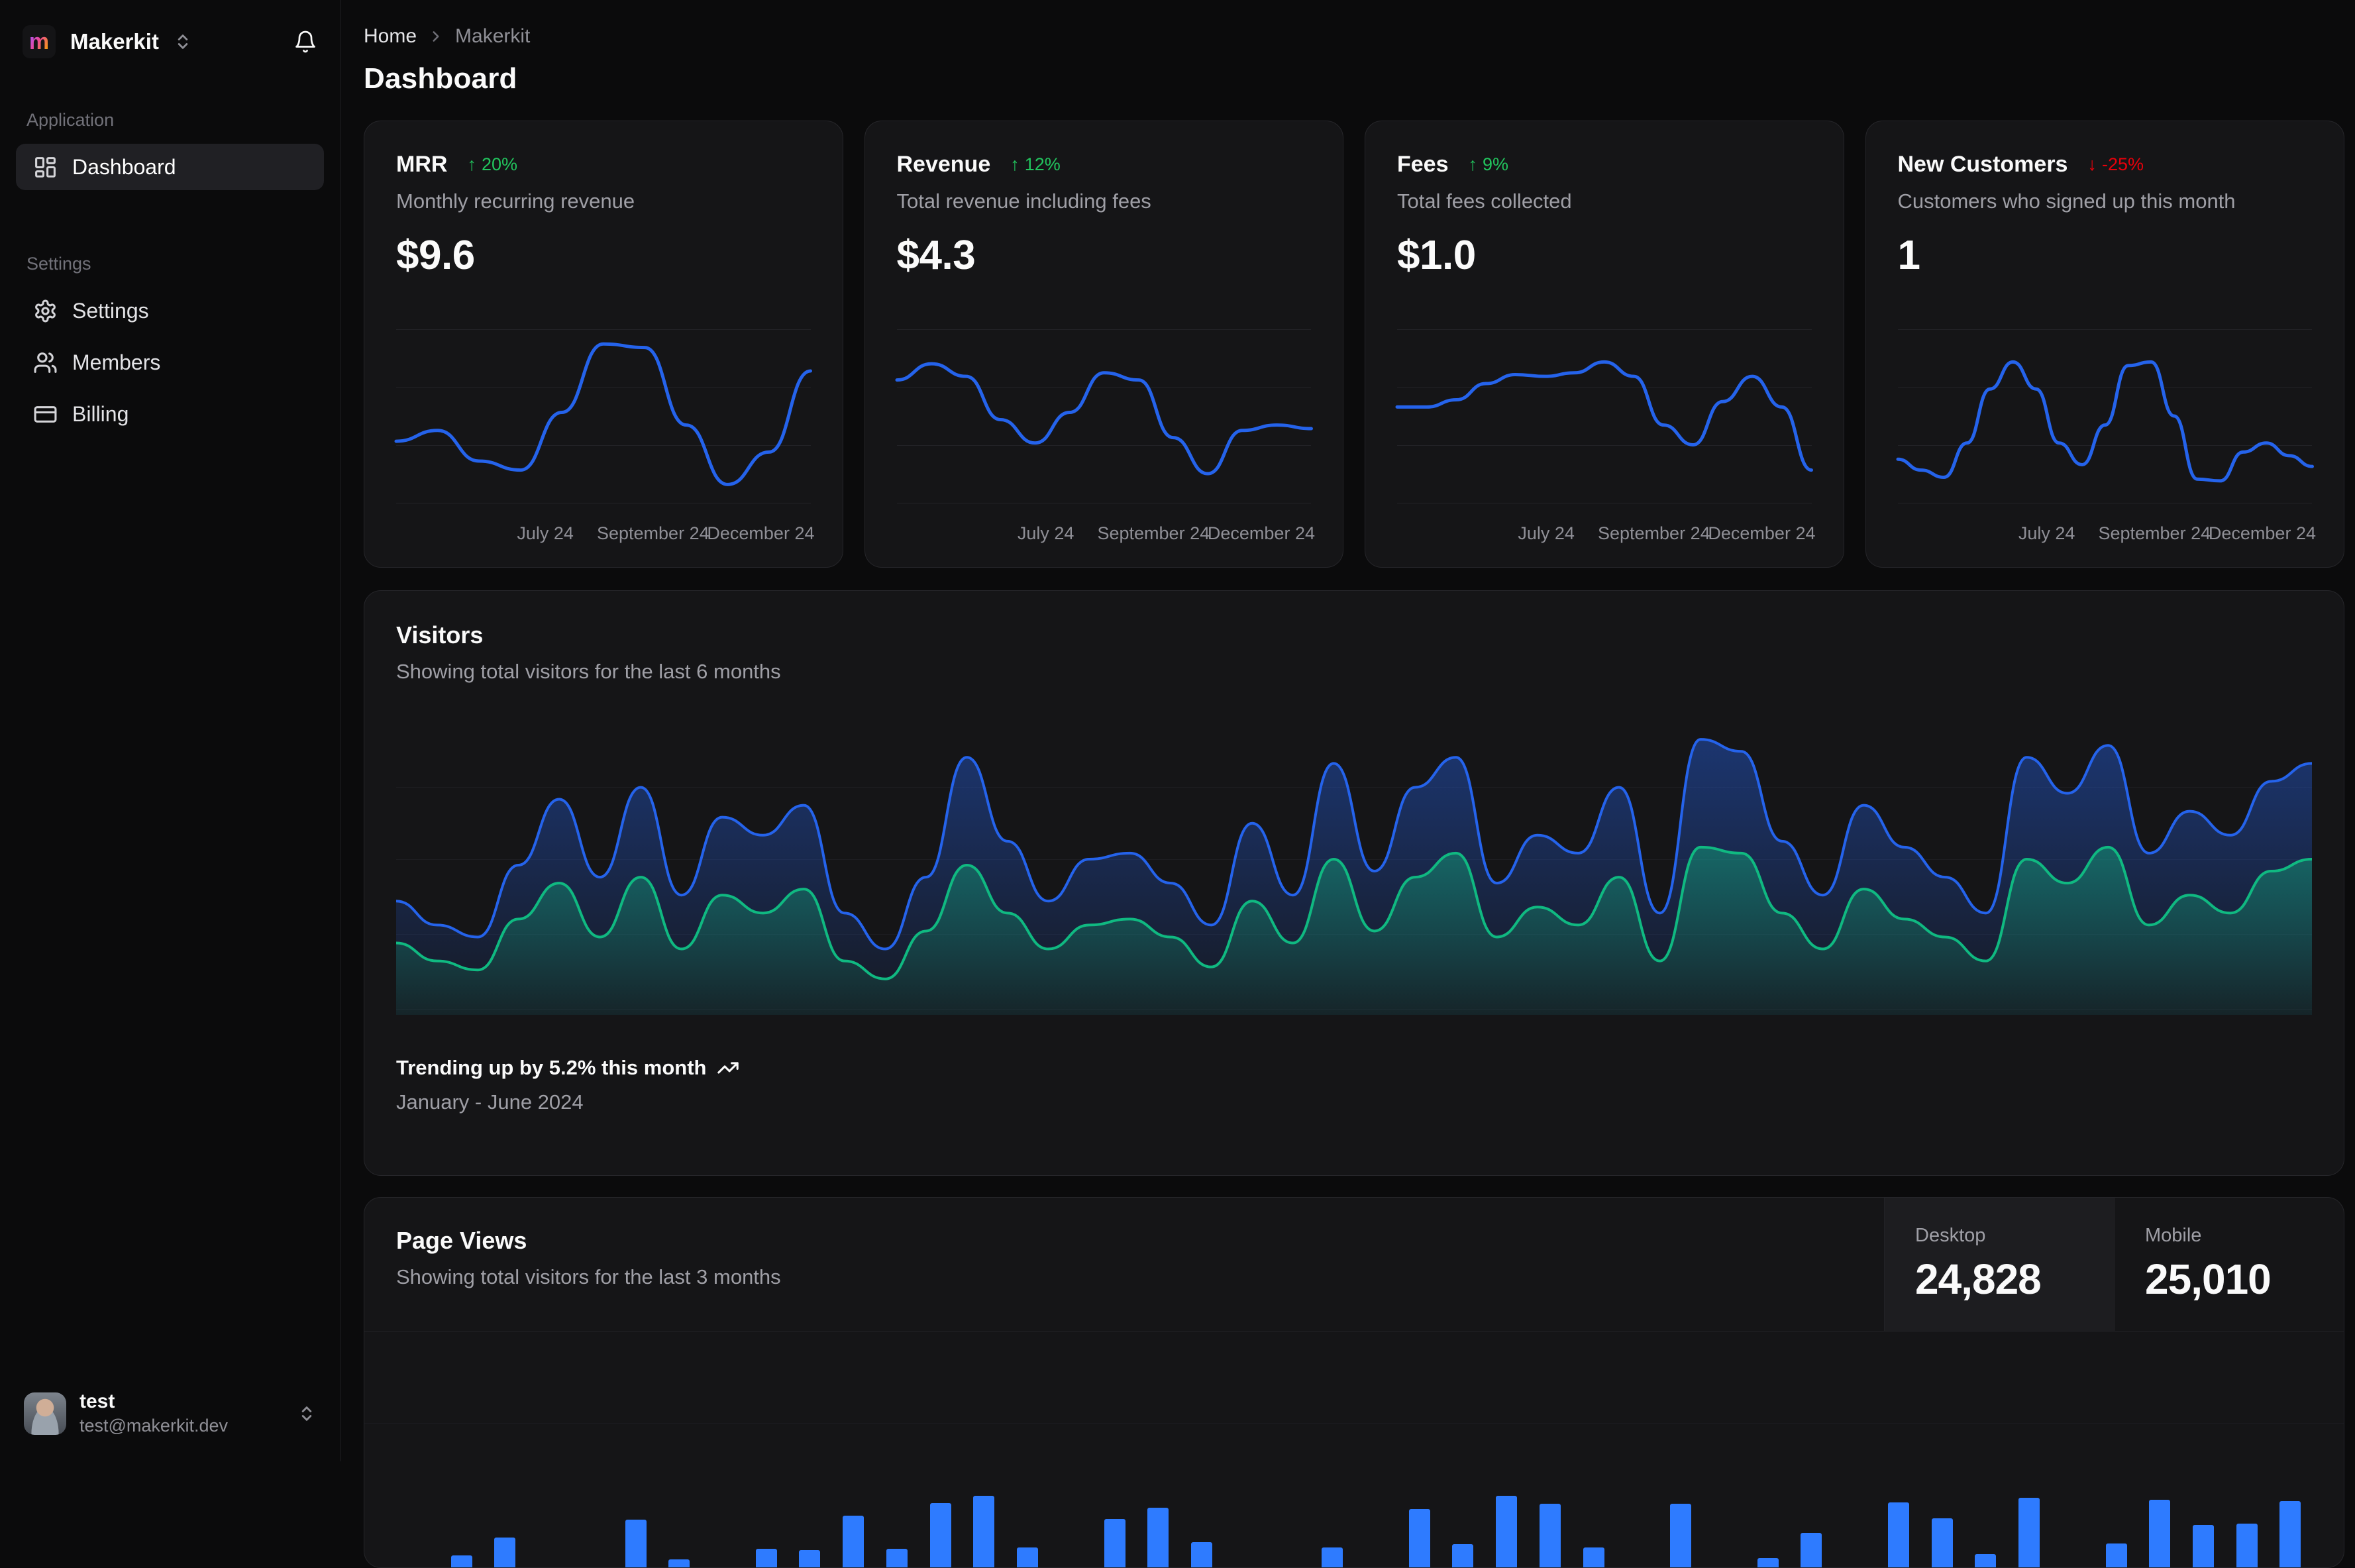 The image size is (2355, 1568). I want to click on user-menu: test test@makerkit.dev, so click(170, 1413).